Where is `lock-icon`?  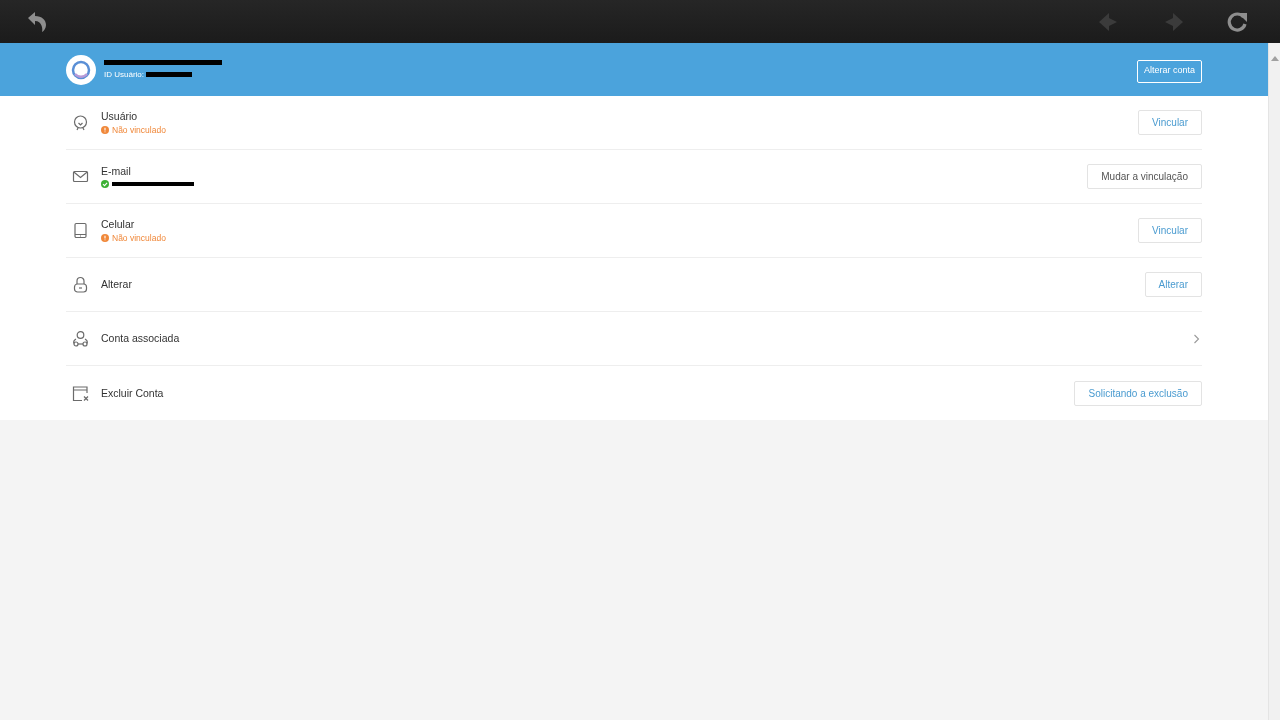
lock-icon is located at coordinates (80, 284).